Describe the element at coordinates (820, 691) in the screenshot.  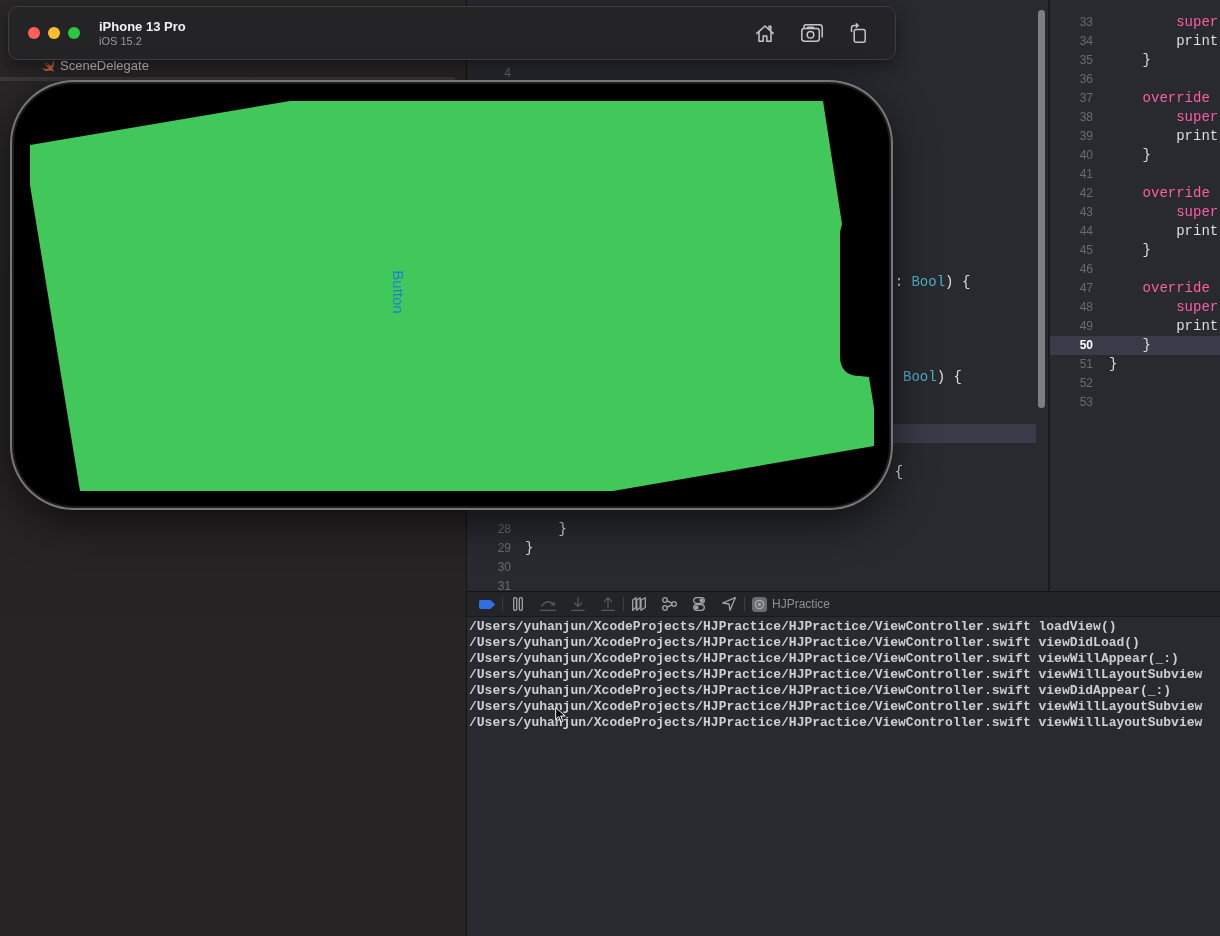
I see `console-line: /Users/yuhanjun/XcodeProjects/HJPractice/HJPractice/ViewController.swift viewDidAppear(_:)` at that location.